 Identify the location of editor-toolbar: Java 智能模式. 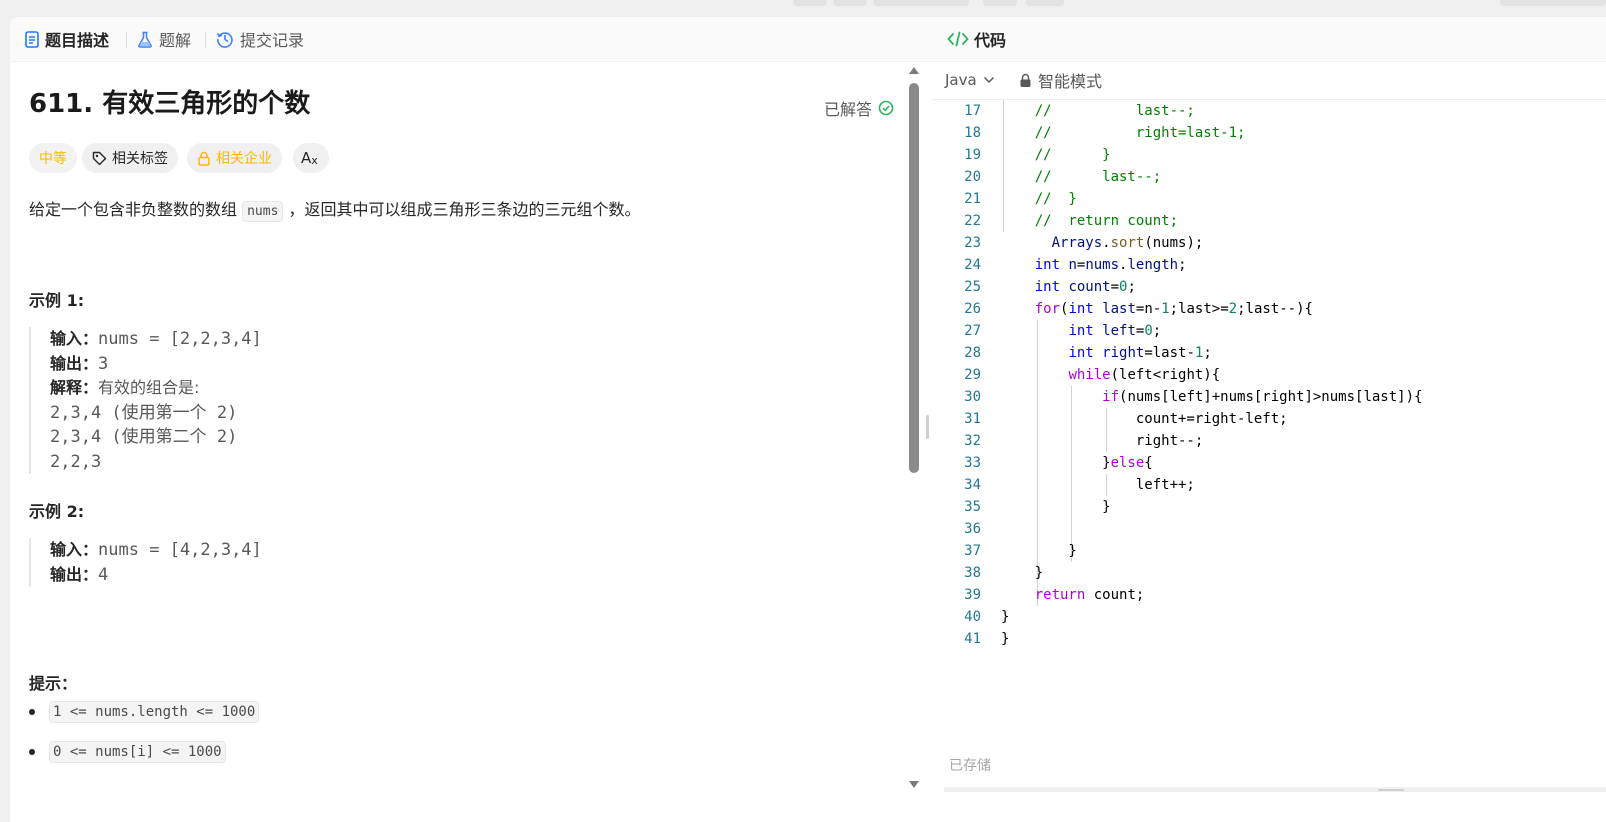
(1269, 80).